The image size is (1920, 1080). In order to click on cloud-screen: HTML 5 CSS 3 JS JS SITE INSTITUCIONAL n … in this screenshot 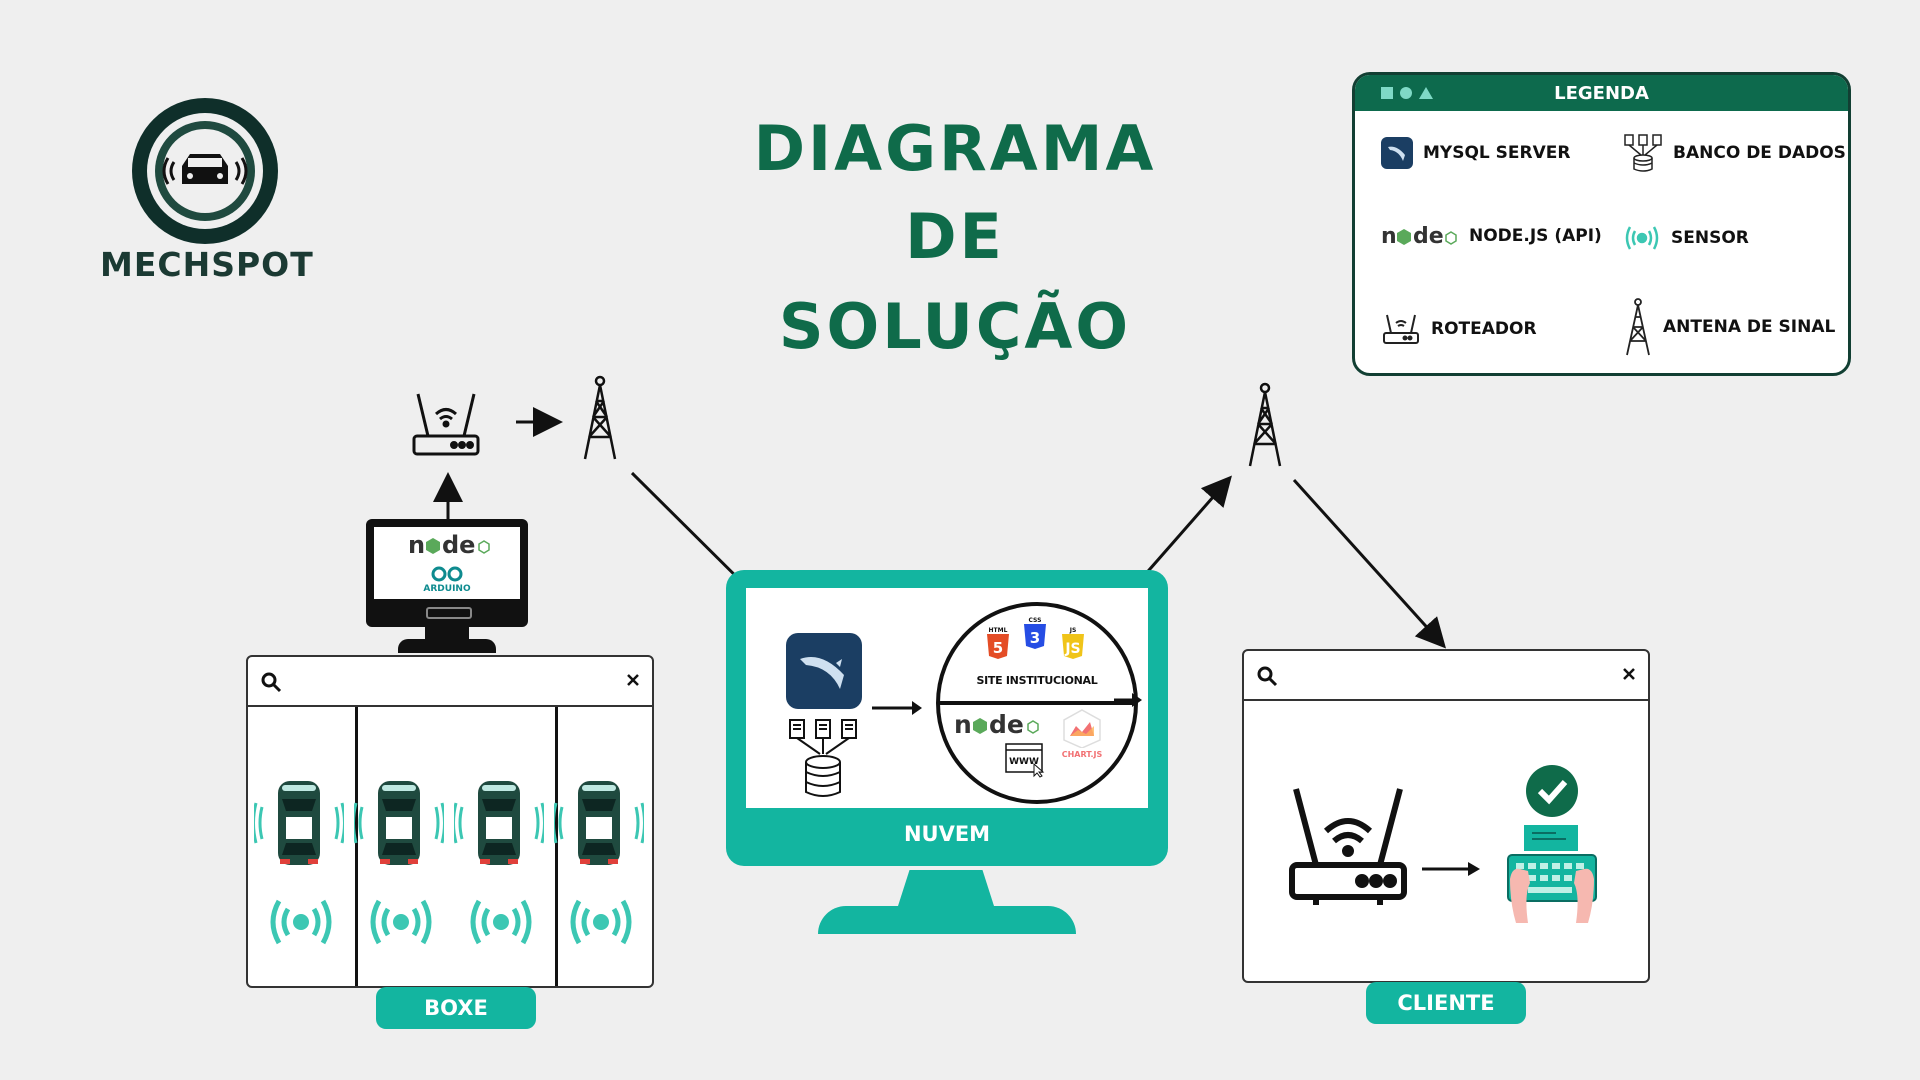, I will do `click(947, 698)`.